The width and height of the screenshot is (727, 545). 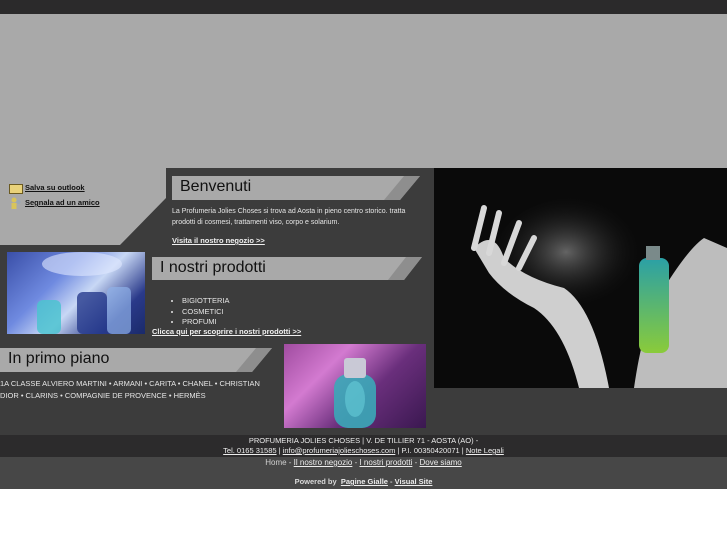 I want to click on welcome-title-bar: Benvenuti, so click(x=296, y=188).